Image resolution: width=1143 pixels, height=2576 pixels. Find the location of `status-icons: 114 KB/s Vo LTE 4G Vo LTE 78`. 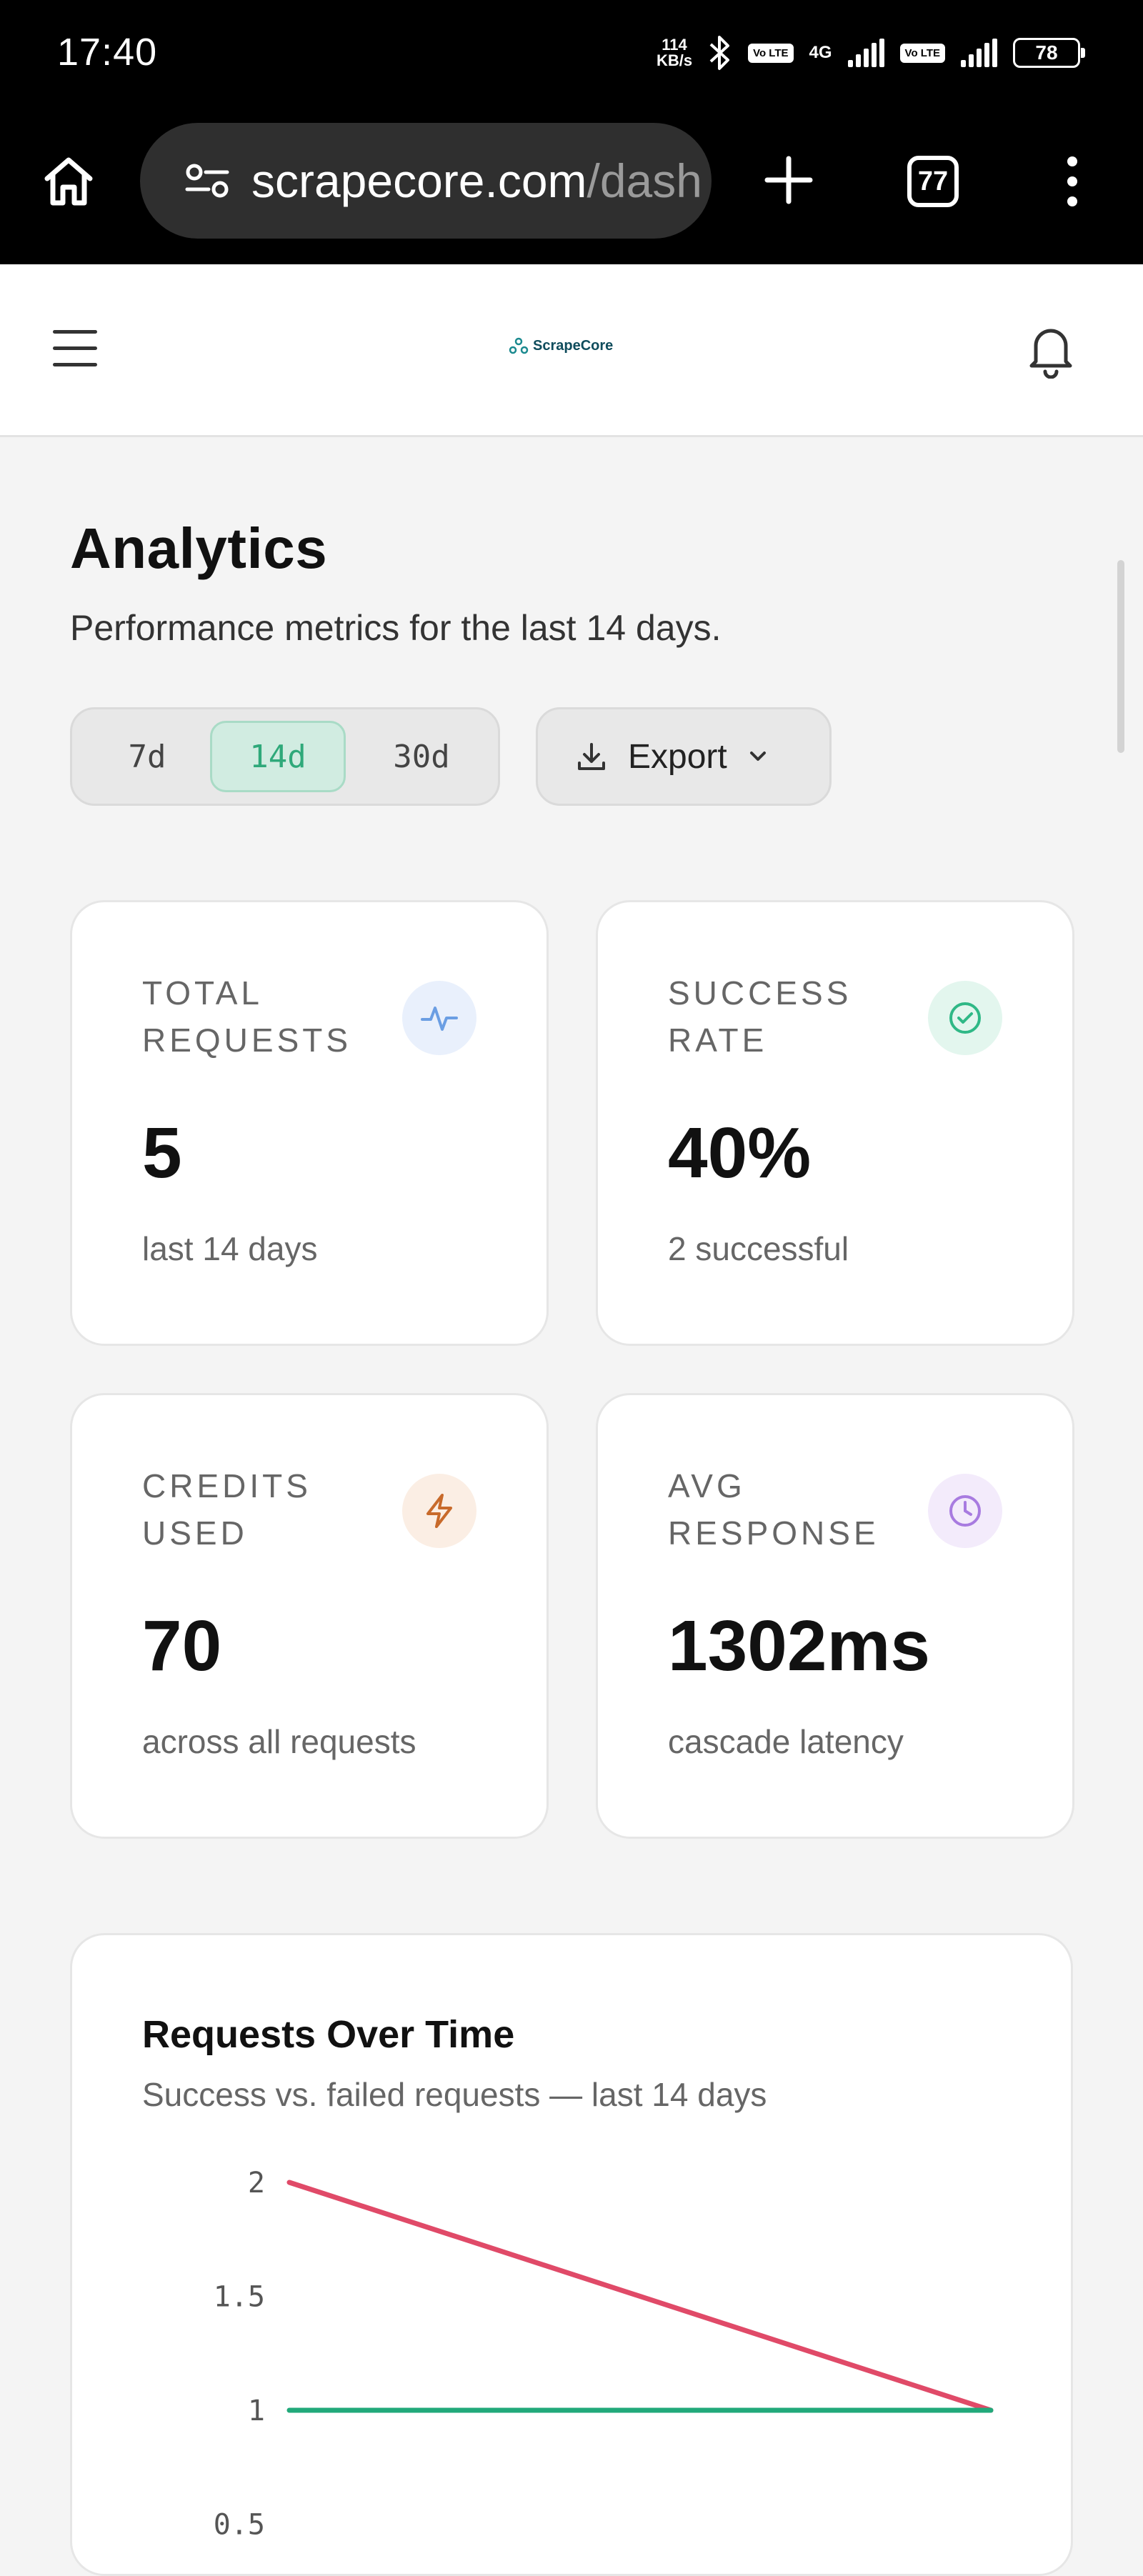

status-icons: 114 KB/s Vo LTE 4G Vo LTE 78 is located at coordinates (870, 53).